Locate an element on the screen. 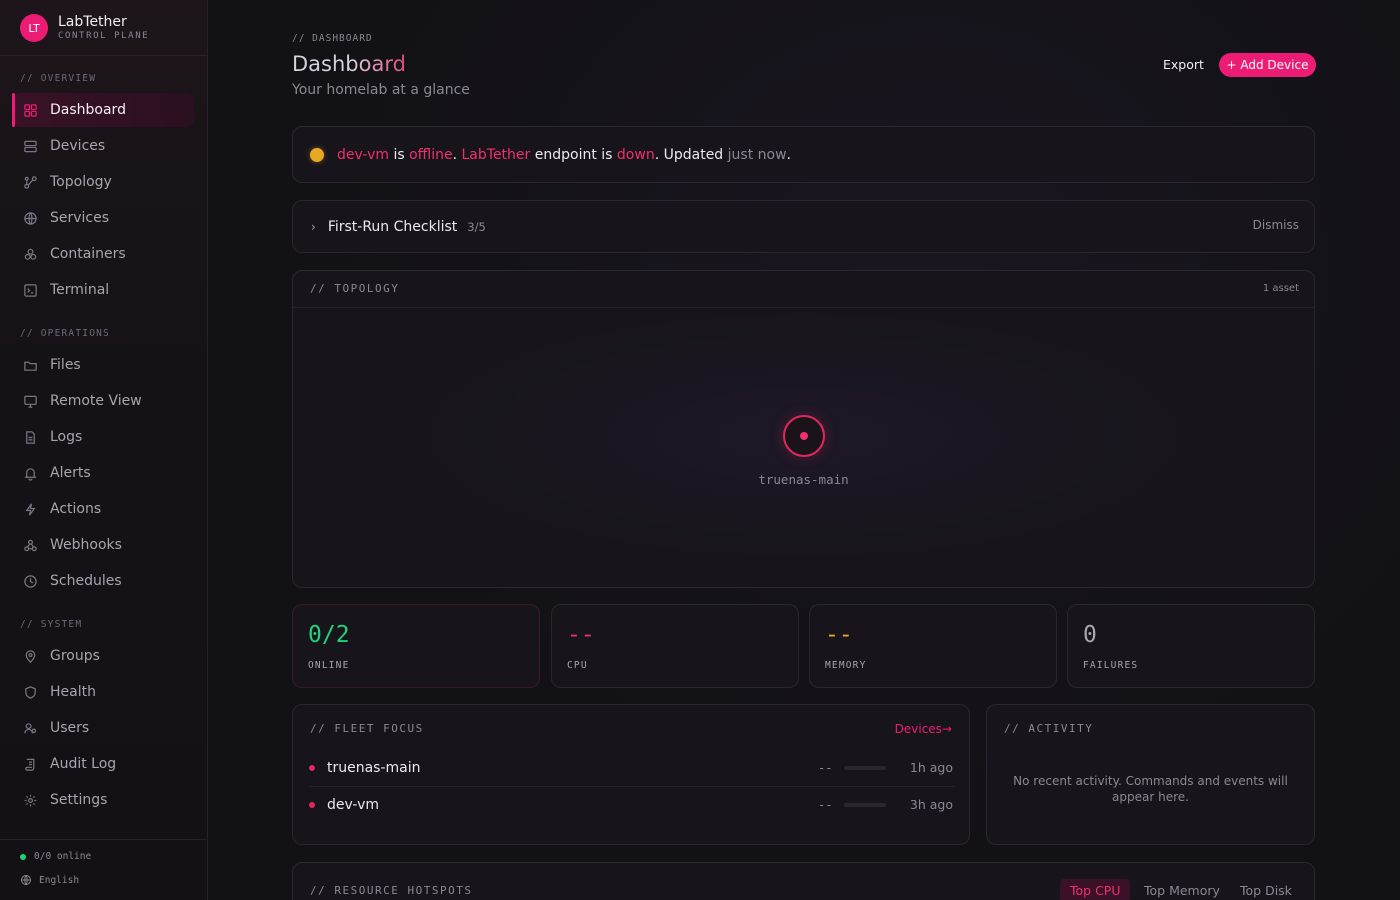 Image resolution: width=1400 pixels, height=900 pixels. stat-value: 0 is located at coordinates (1090, 635).